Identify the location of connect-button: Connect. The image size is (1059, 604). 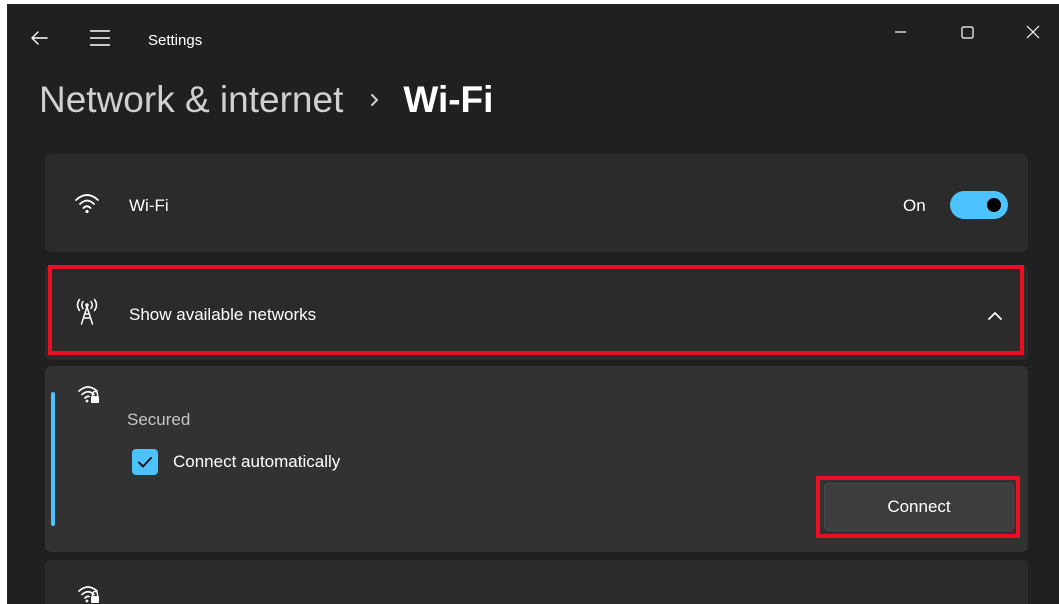
(919, 507).